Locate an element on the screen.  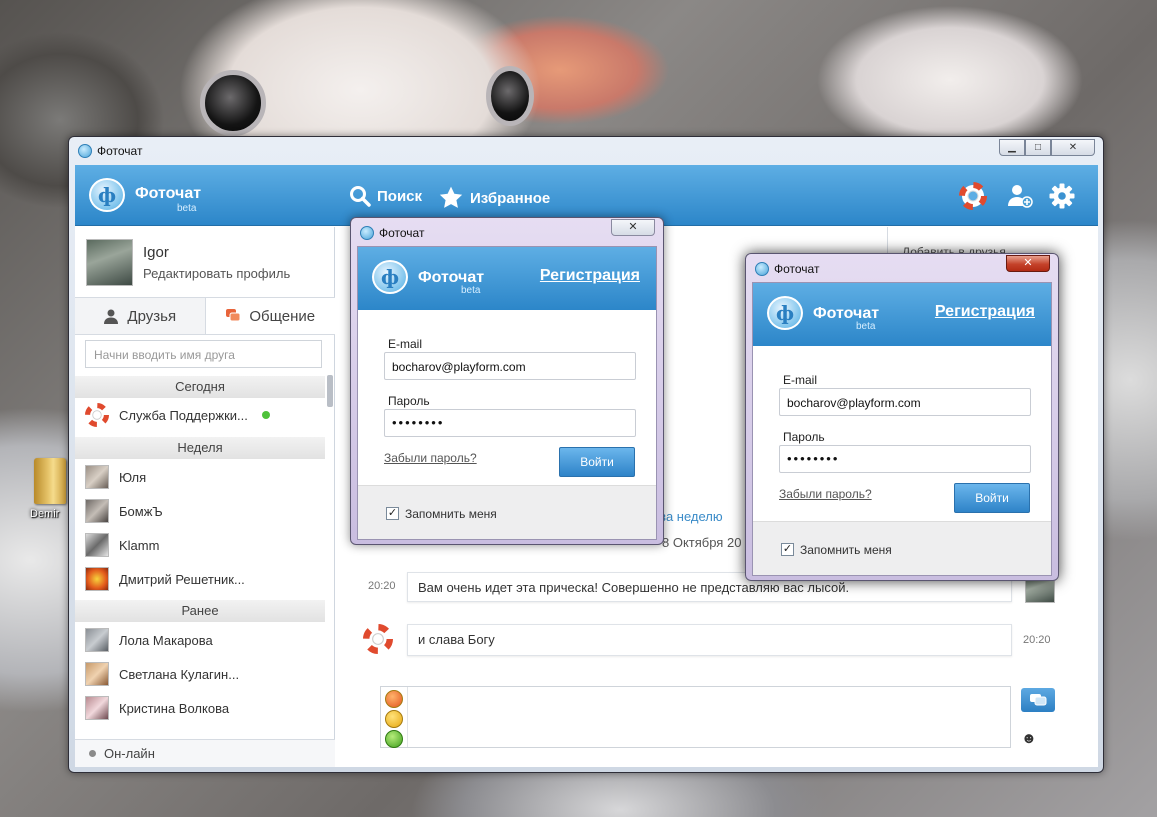
nav-search: Поиск is located at coordinates (385, 196).